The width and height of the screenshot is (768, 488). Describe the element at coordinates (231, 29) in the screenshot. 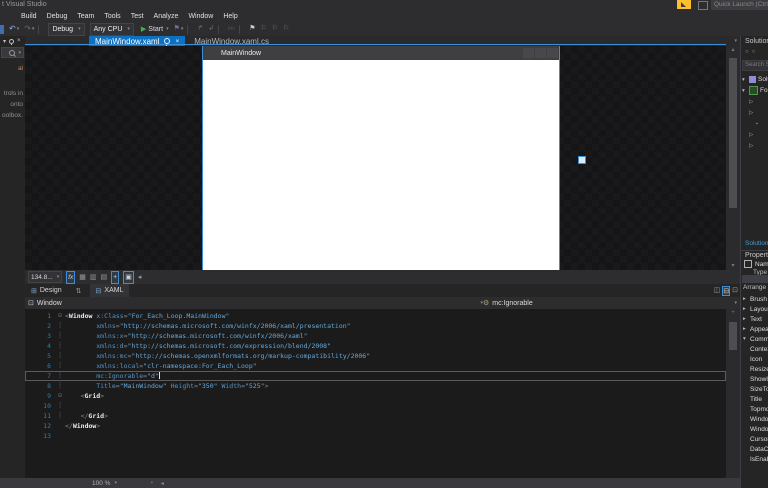

I see `run-tests-icon: ▹▹` at that location.